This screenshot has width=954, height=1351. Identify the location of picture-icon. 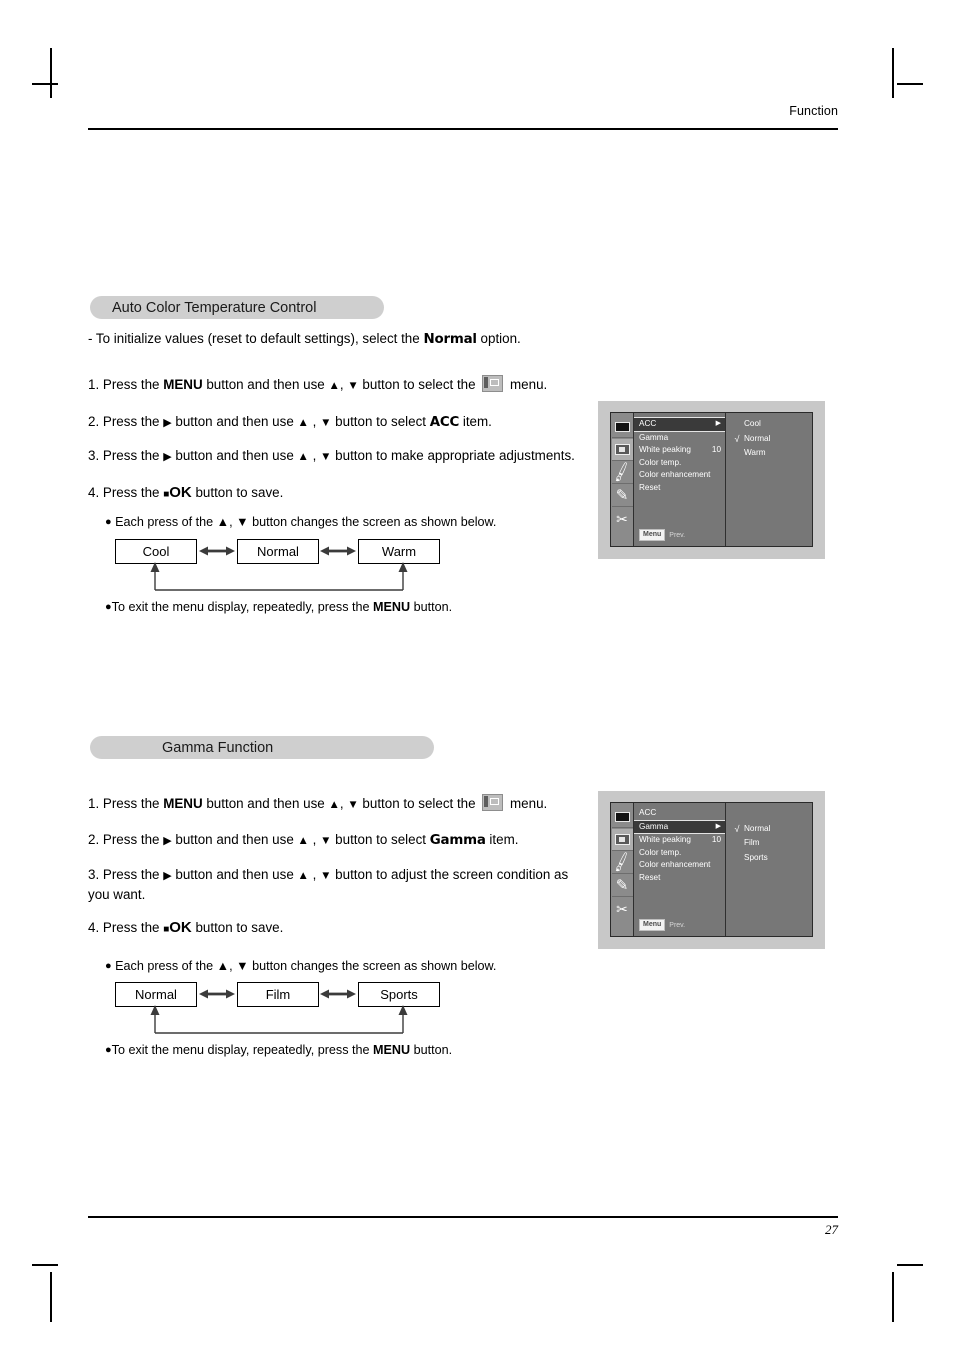
(622, 839).